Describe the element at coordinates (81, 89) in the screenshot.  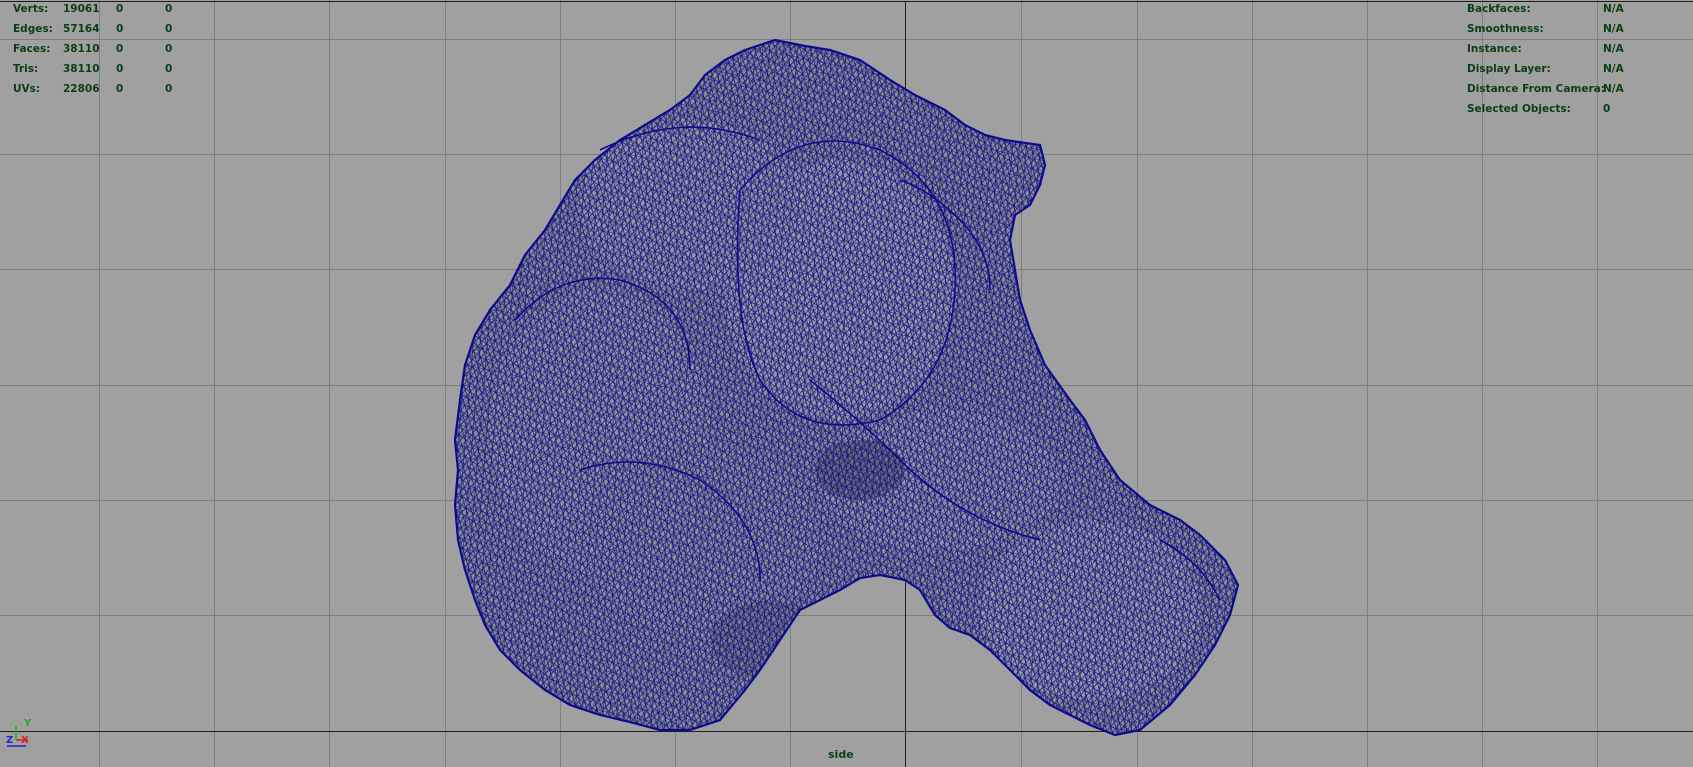
I see `hud-value-object: 22806` at that location.